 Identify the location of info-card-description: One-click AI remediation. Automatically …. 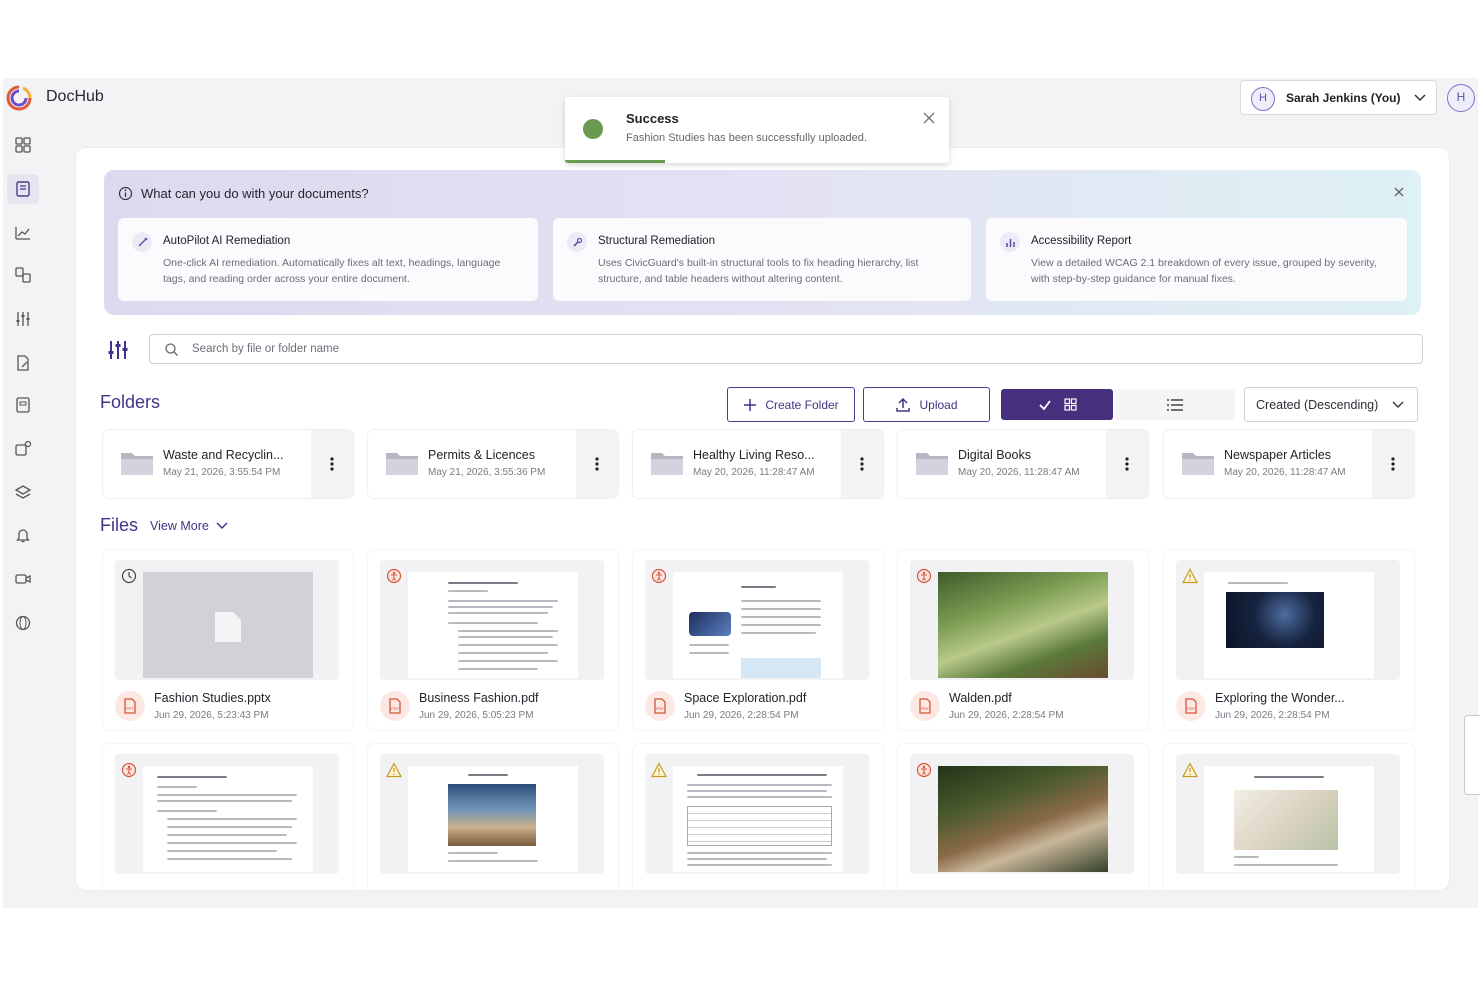
(332, 271).